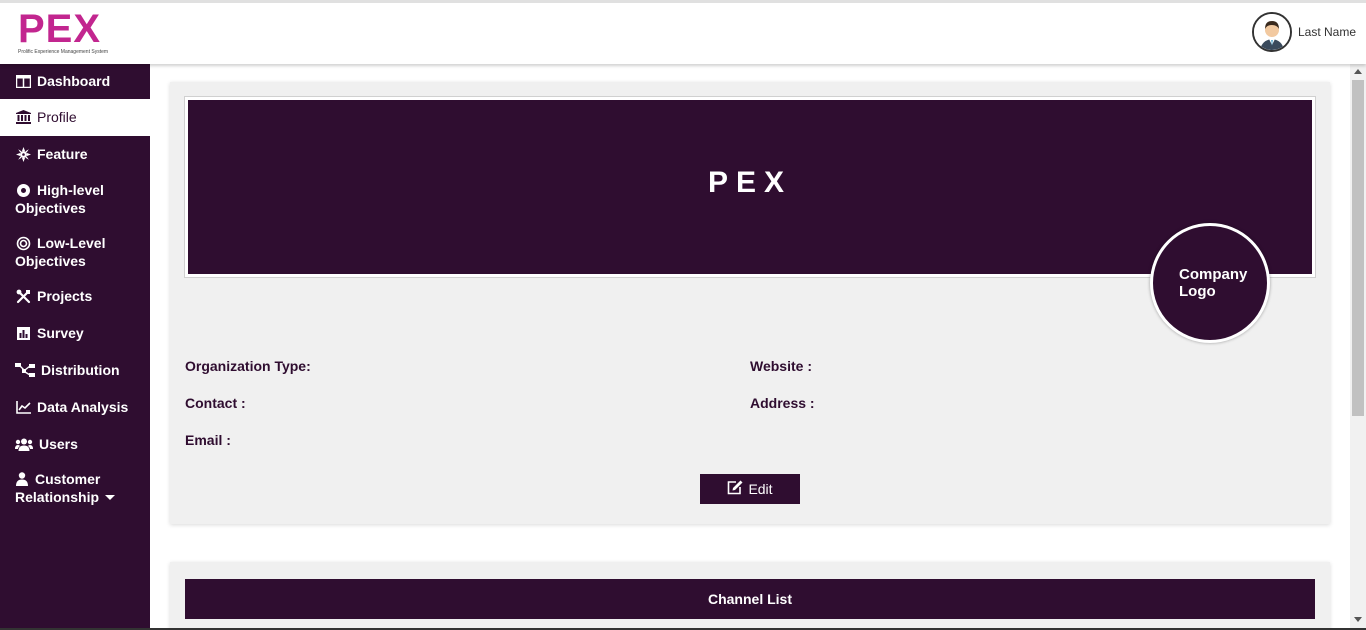 This screenshot has width=1366, height=630. What do you see at coordinates (23, 190) in the screenshot?
I see `dot-circle-icon` at bounding box center [23, 190].